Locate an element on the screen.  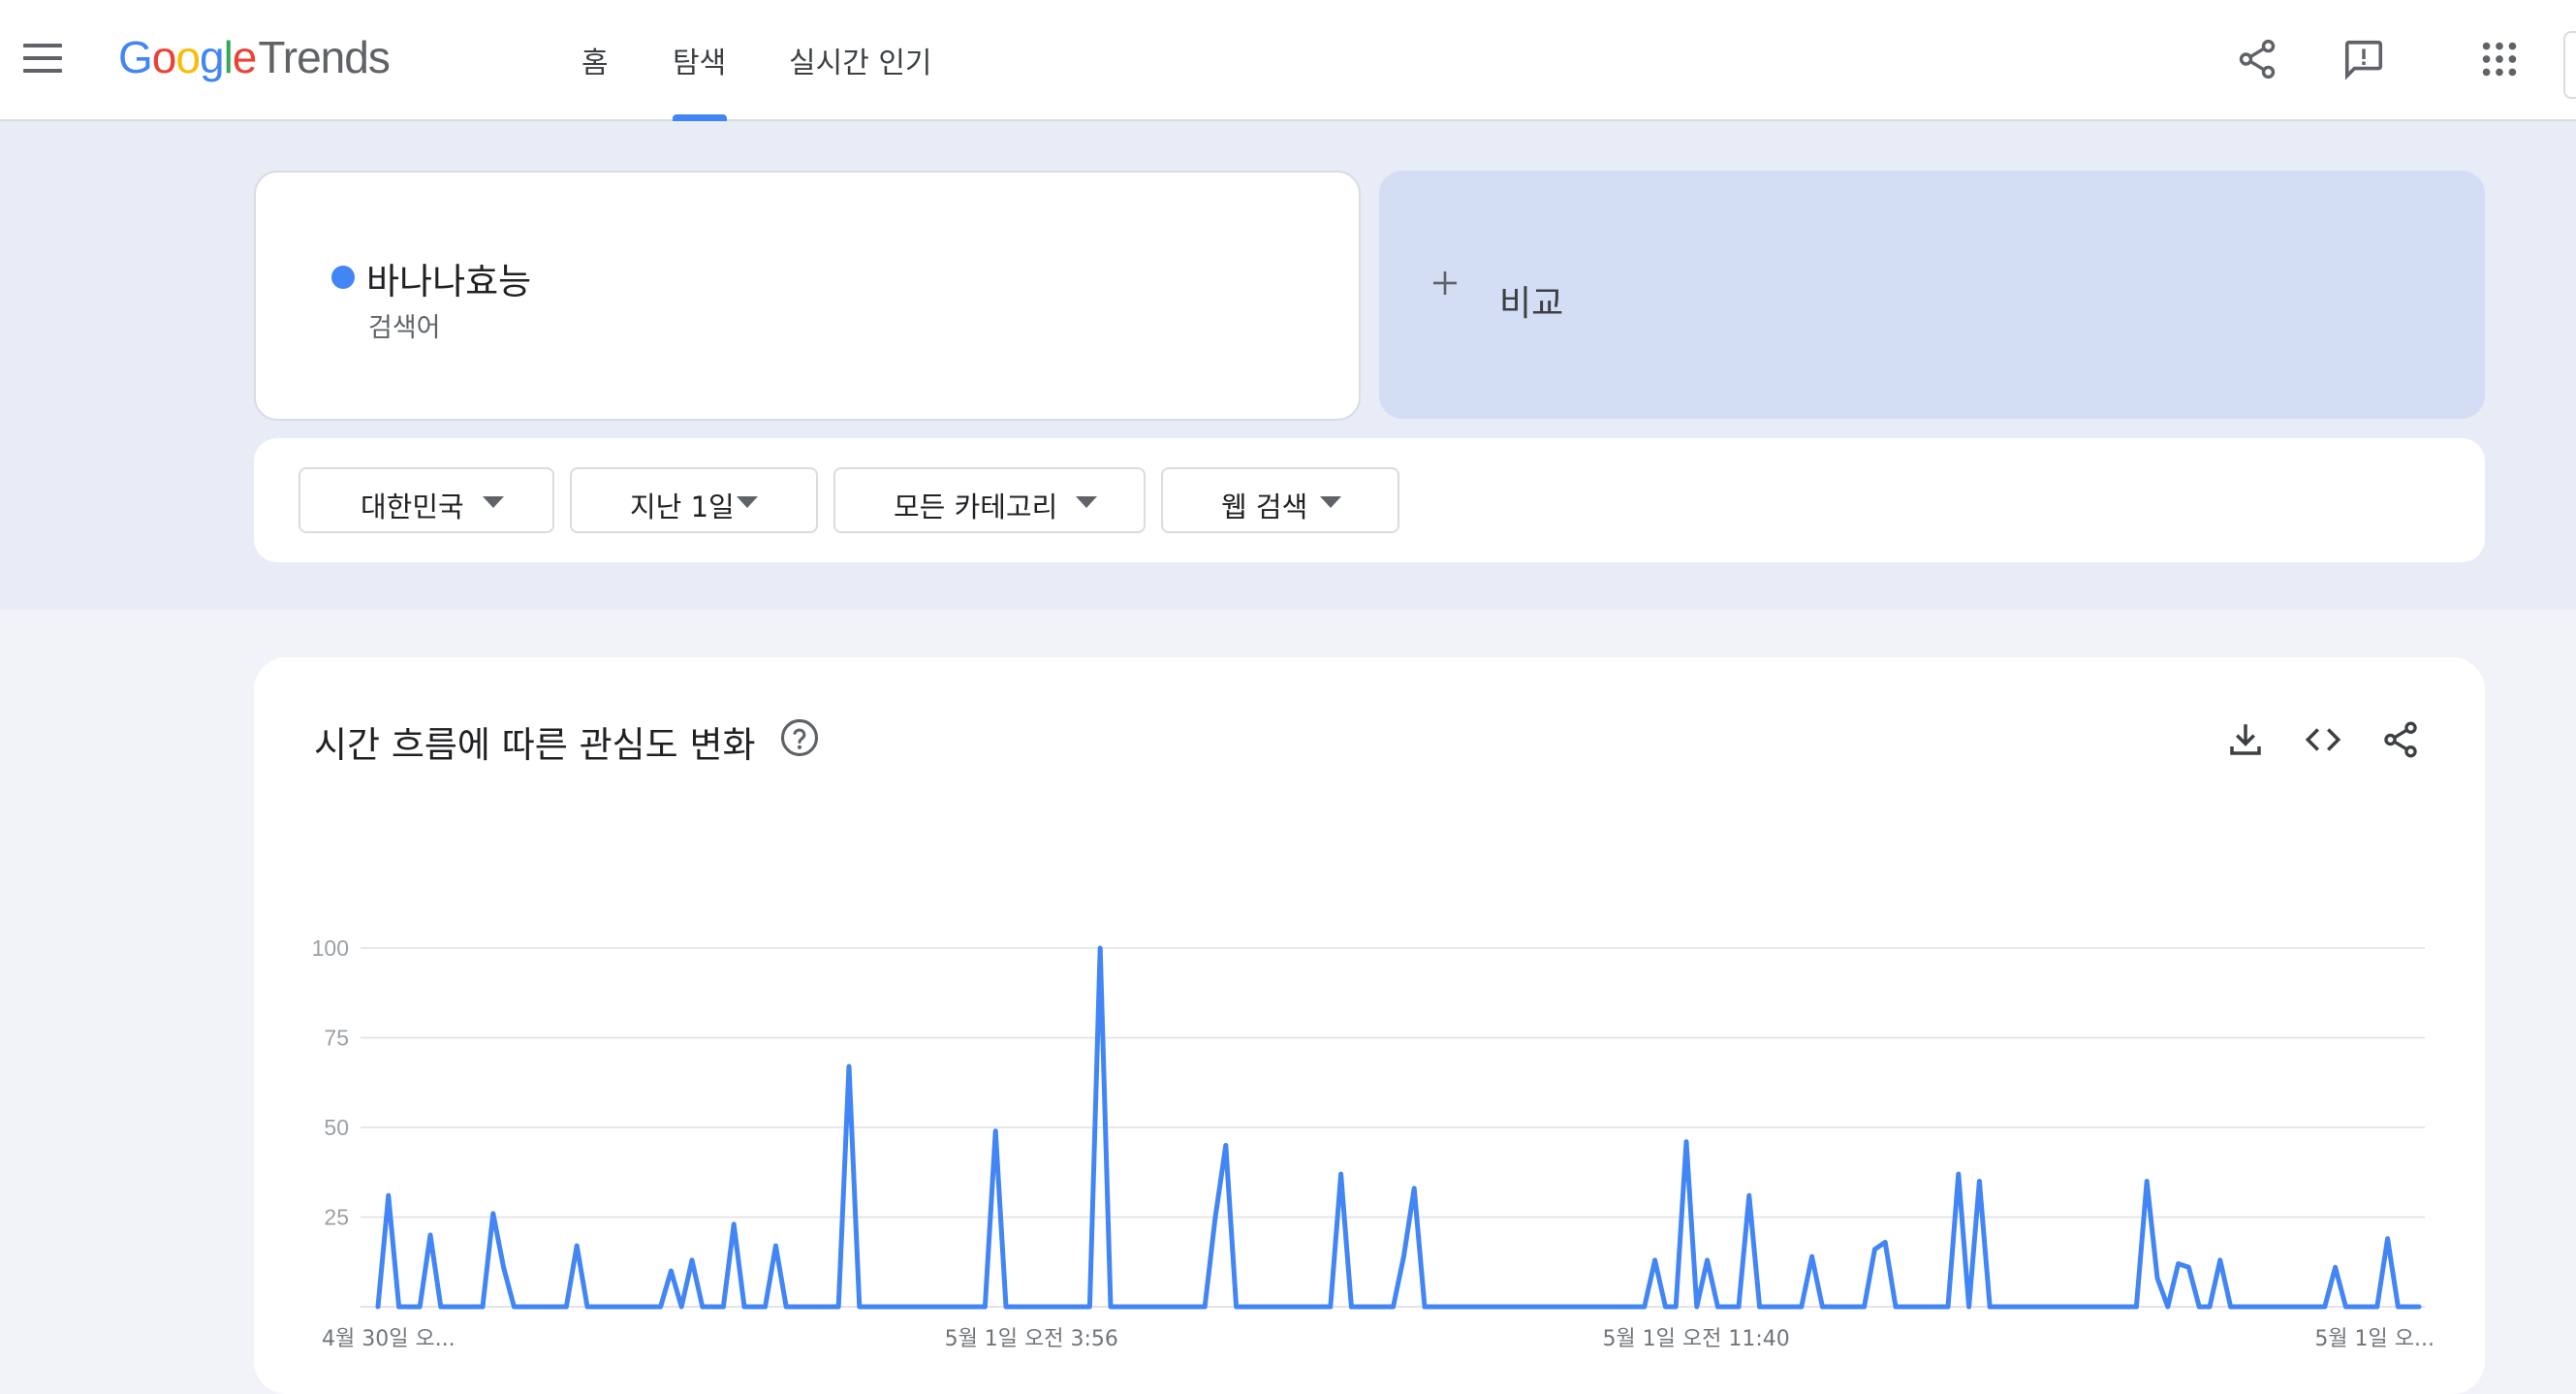
share-icon is located at coordinates (2257, 59).